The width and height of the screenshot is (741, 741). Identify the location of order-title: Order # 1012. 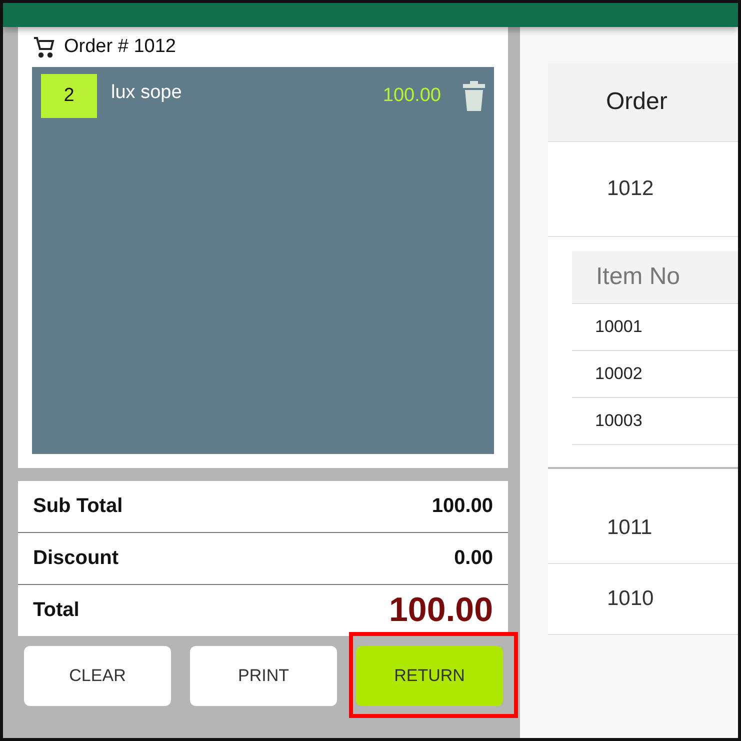
(120, 47).